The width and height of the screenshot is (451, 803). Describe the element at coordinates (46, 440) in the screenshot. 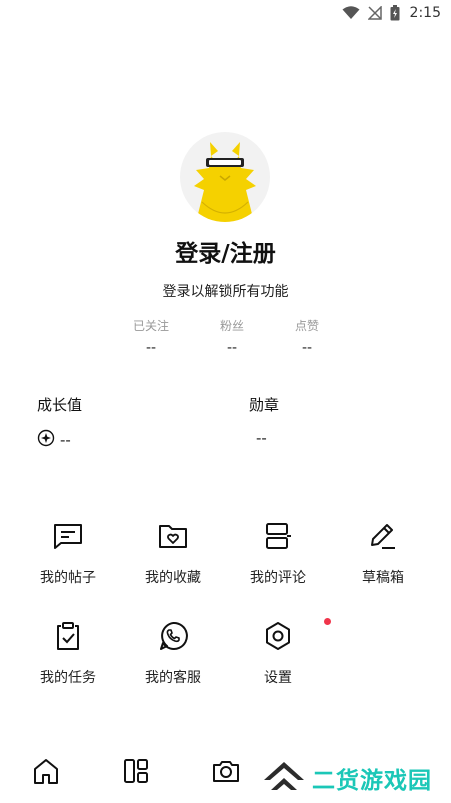

I see `growth-star-icon` at that location.